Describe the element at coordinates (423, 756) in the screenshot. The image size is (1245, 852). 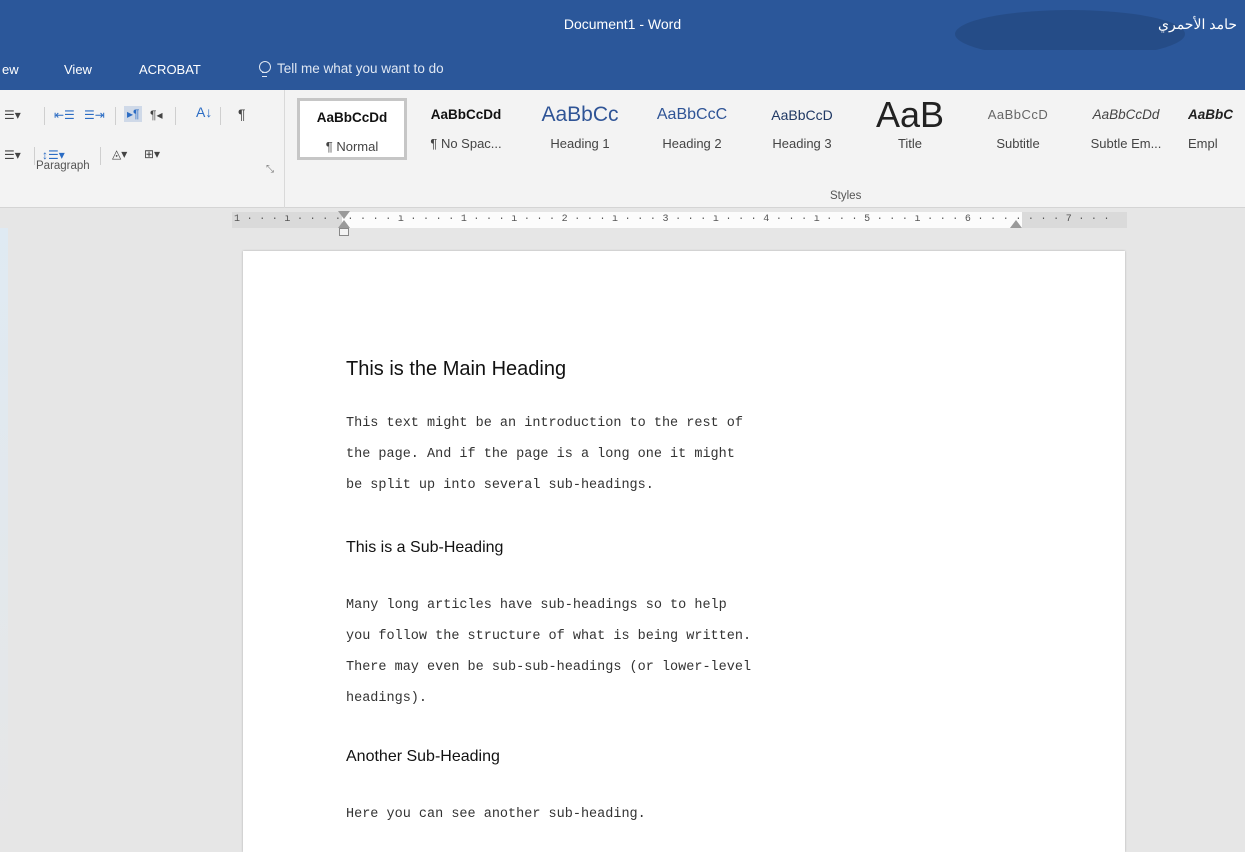
I see `sub-heading-2: Another Sub-Heading` at that location.